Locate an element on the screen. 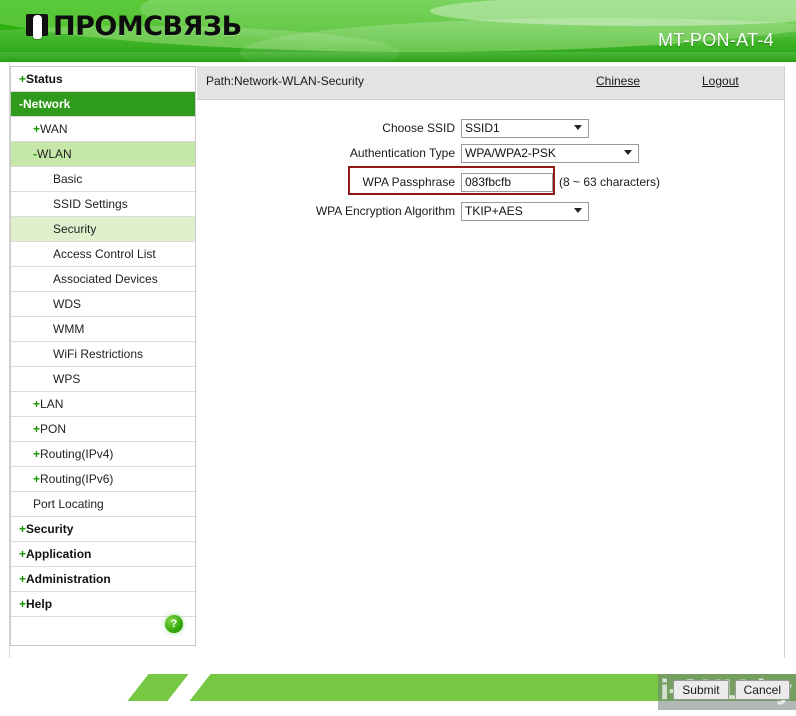  sidebar-item-label: Access Control List is located at coordinates (104, 254).